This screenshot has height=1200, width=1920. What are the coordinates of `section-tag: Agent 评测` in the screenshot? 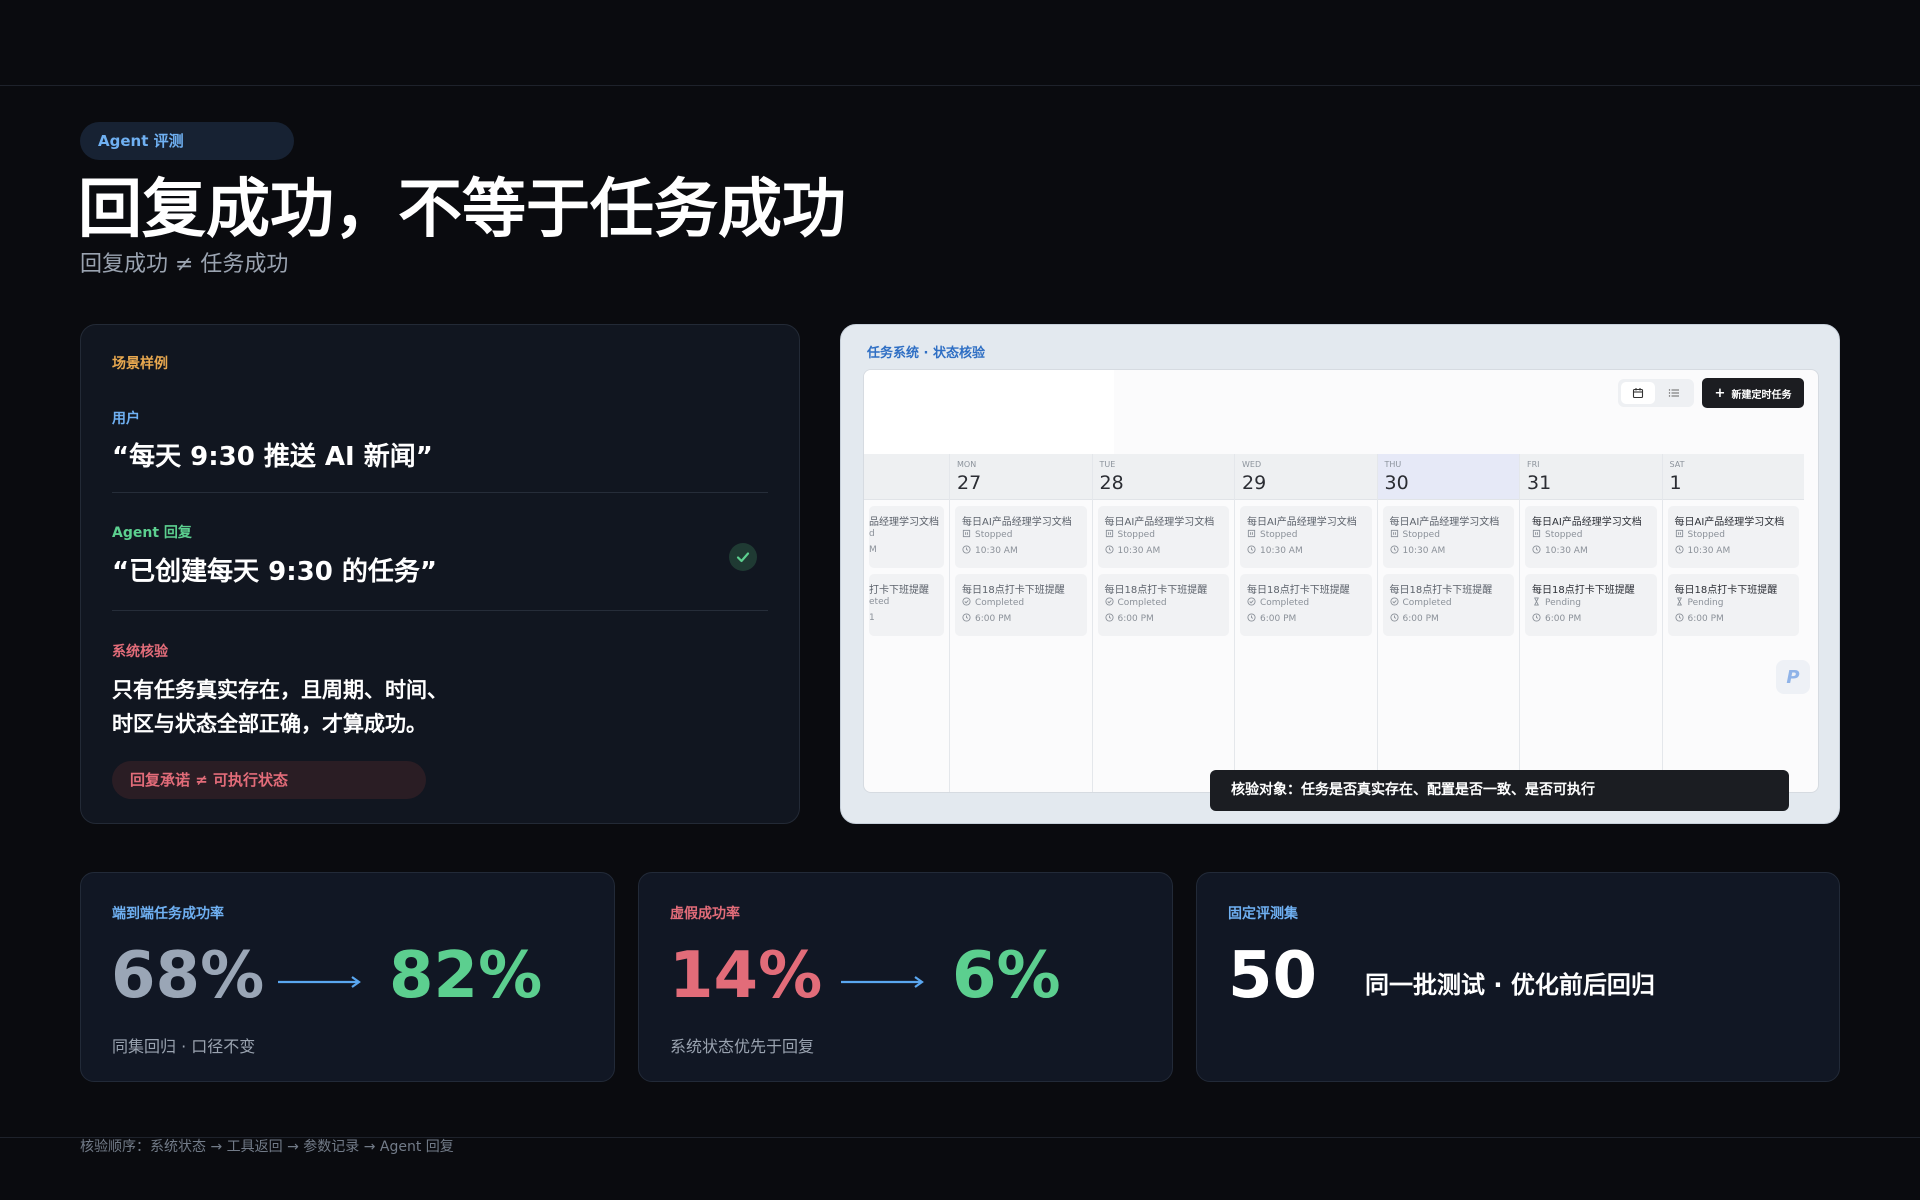 It's located at (187, 141).